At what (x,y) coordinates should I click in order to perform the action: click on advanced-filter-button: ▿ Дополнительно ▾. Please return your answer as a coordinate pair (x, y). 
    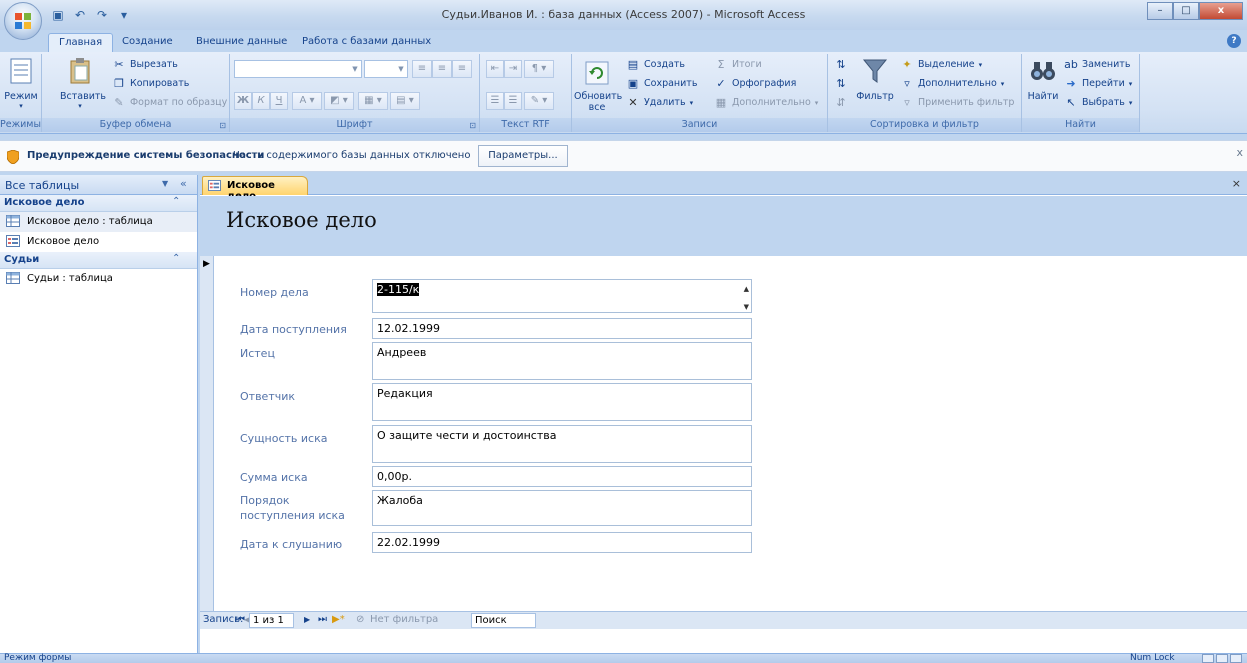
    Looking at the image, I should click on (952, 83).